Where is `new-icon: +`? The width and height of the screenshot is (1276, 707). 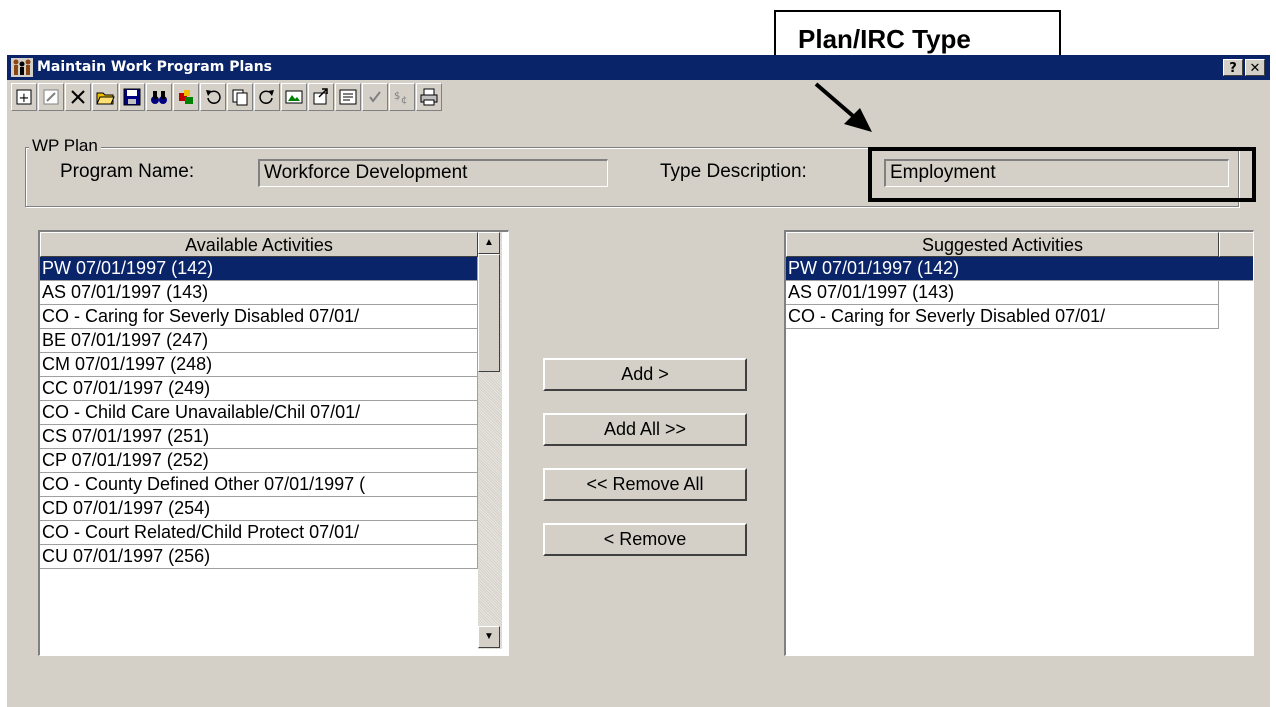
new-icon: + is located at coordinates (24, 97).